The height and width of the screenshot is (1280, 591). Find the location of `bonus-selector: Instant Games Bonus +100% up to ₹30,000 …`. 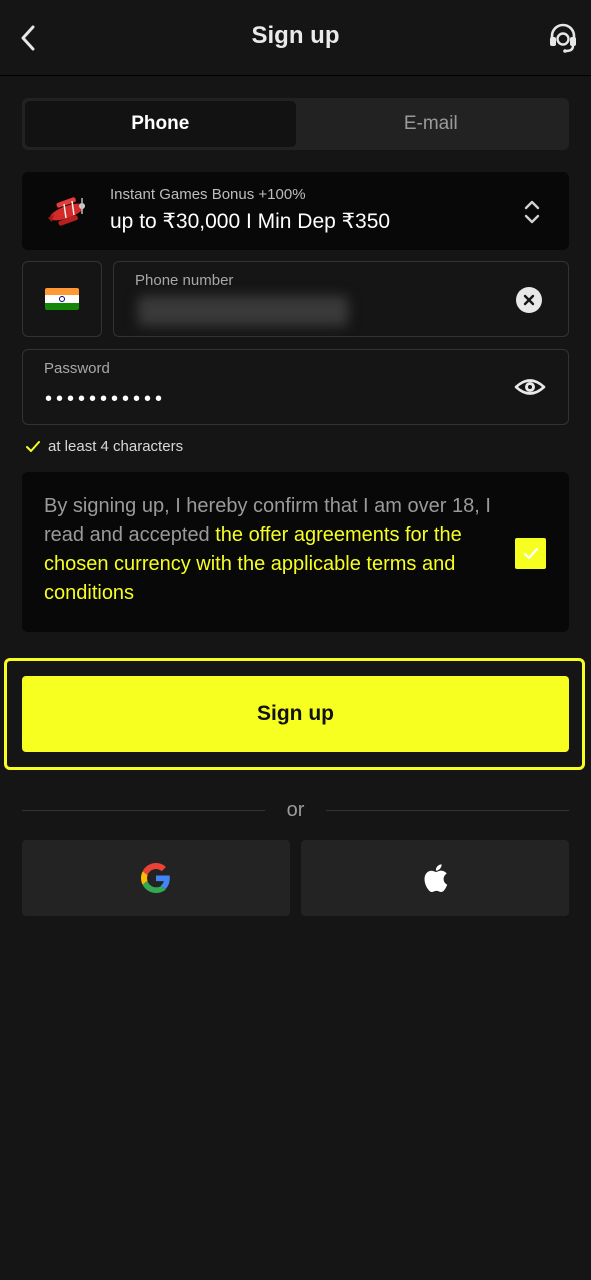

bonus-selector: Instant Games Bonus +100% up to ₹30,000 … is located at coordinates (295, 211).